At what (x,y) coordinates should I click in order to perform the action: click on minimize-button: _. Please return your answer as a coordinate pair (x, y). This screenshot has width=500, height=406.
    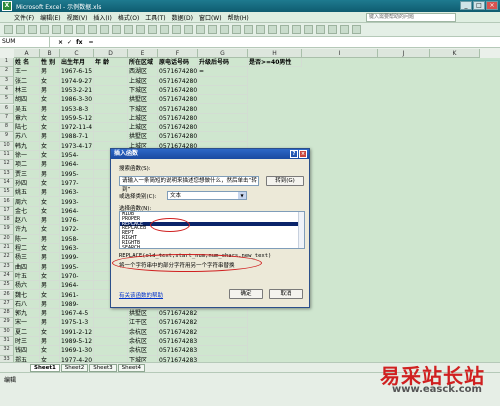
    Looking at the image, I should click on (466, 5).